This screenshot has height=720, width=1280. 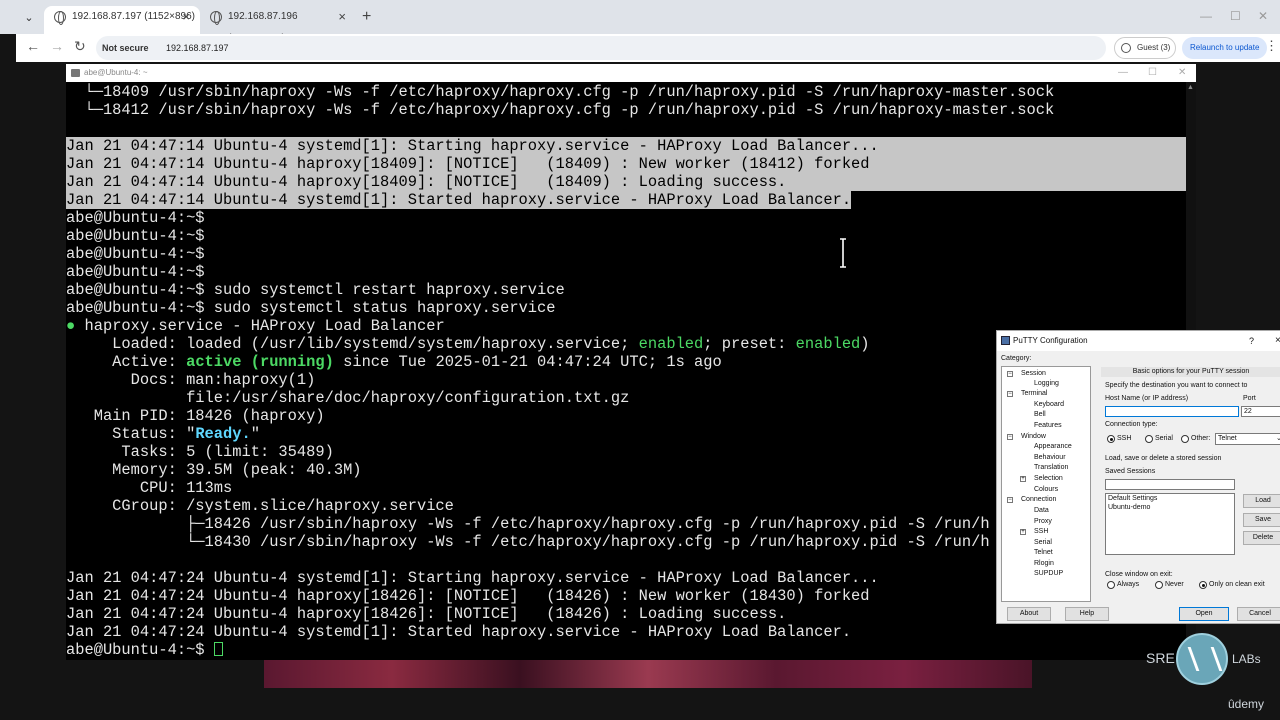 I want to click on profile-button: Guest (3), so click(x=1145, y=48).